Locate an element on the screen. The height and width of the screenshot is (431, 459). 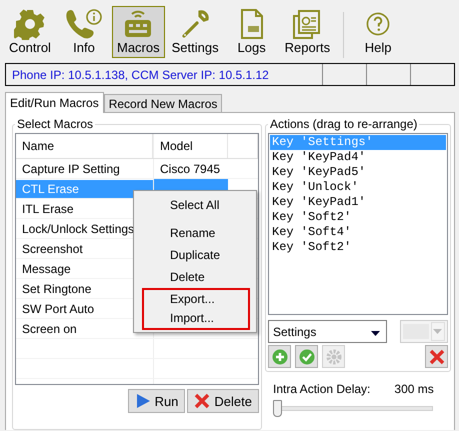
run-button: Run is located at coordinates (157, 401).